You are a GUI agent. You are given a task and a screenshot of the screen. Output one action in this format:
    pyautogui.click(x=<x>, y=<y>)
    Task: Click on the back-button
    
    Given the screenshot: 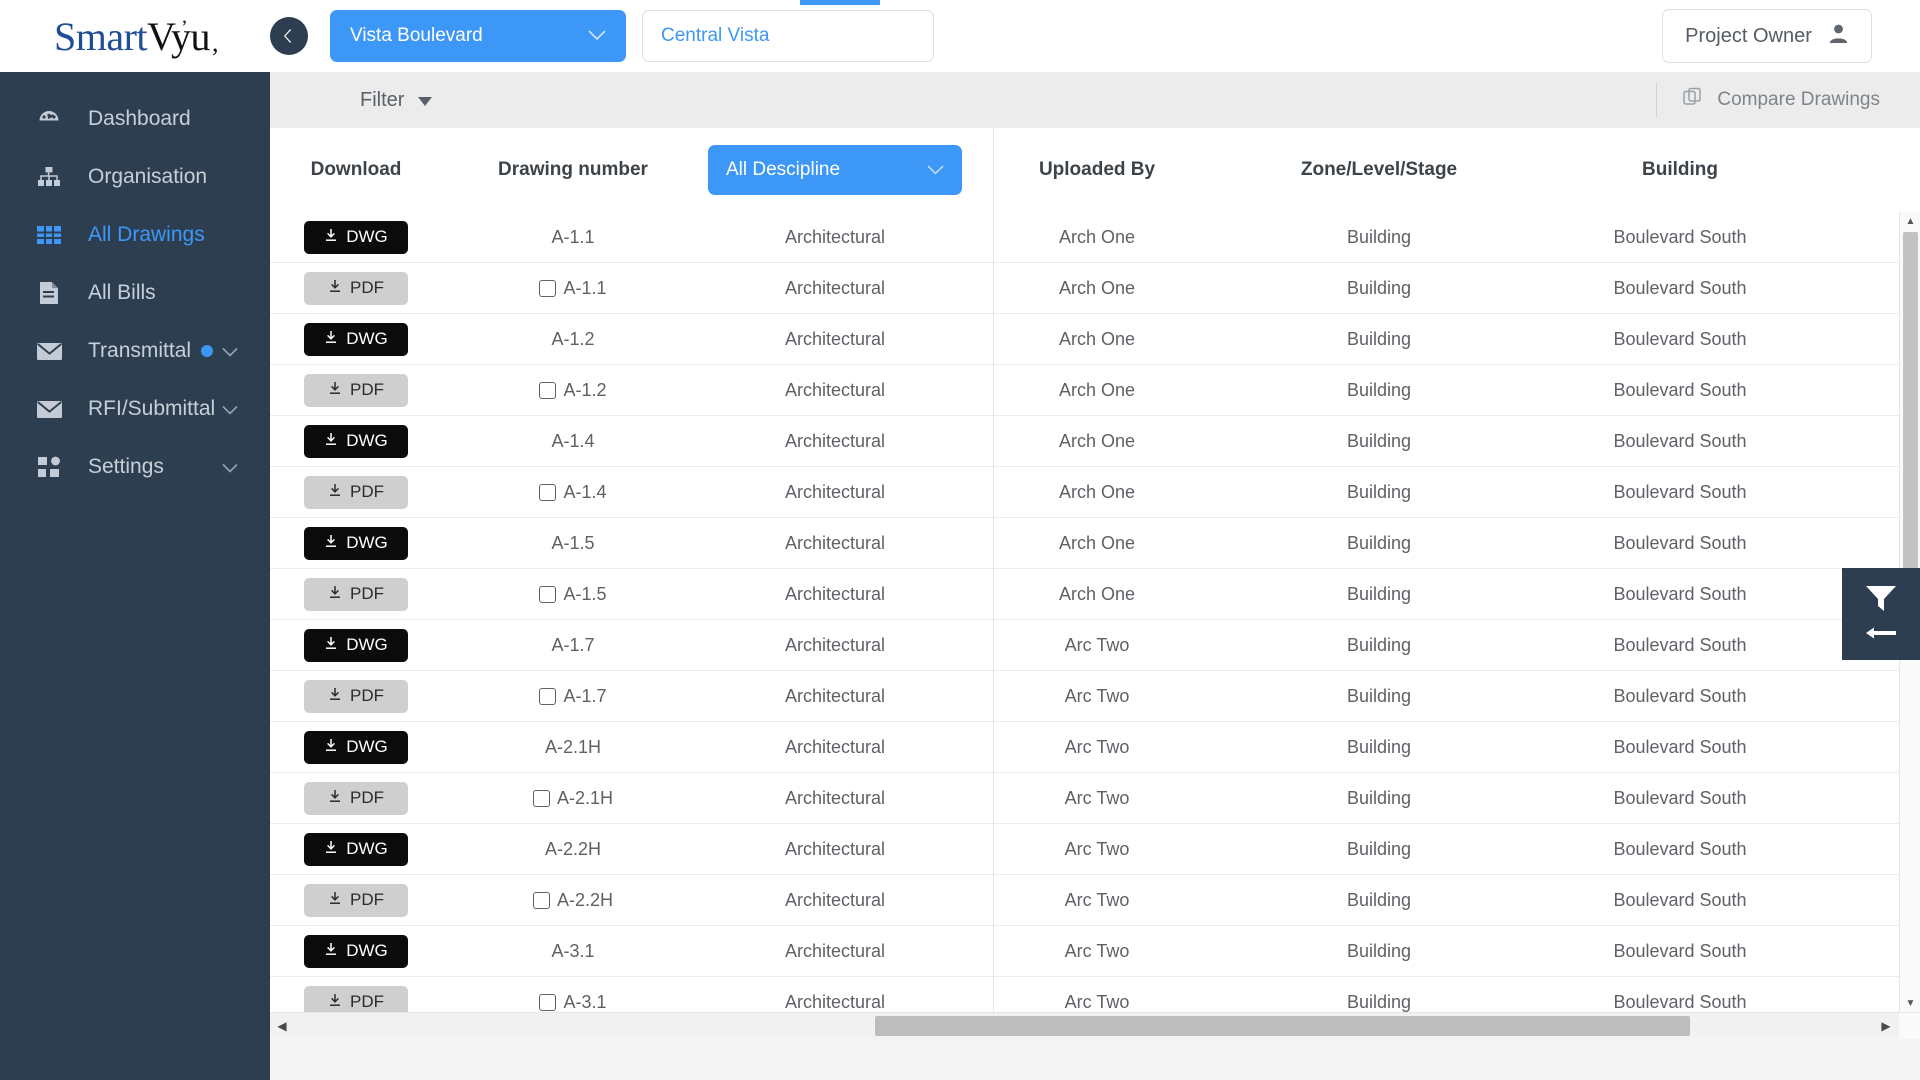 What is the action you would take?
    pyautogui.click(x=289, y=36)
    